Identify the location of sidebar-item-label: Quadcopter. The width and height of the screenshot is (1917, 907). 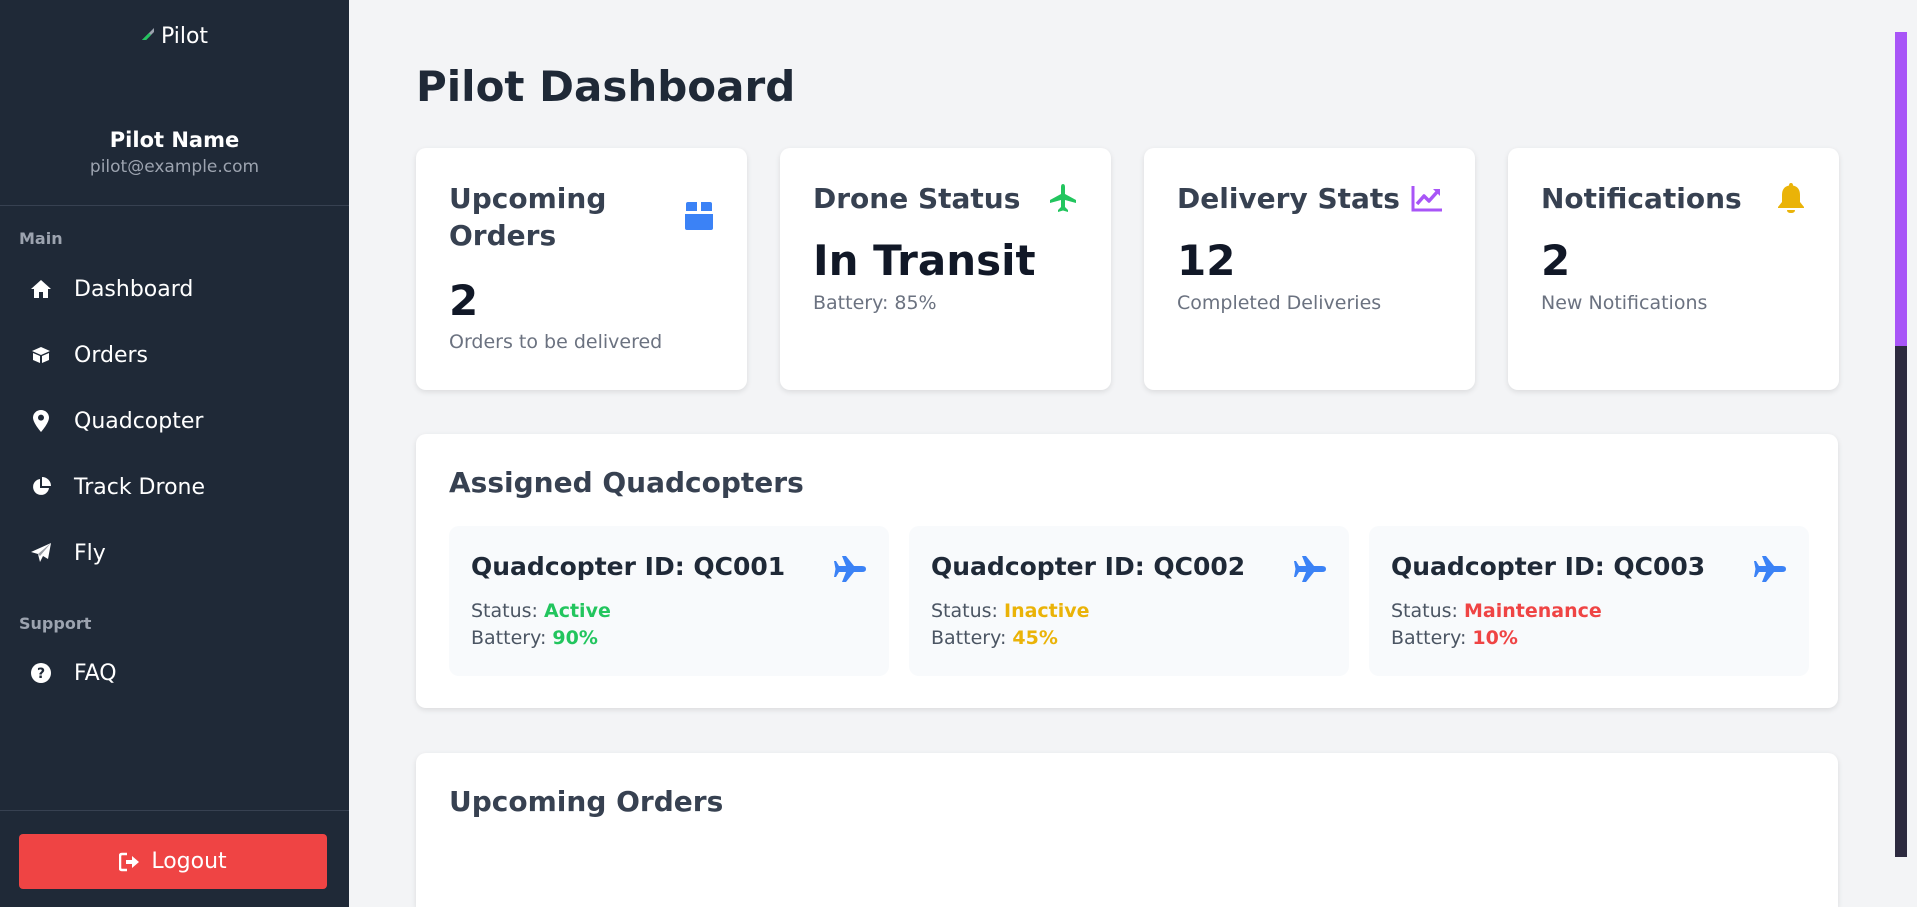
(139, 421).